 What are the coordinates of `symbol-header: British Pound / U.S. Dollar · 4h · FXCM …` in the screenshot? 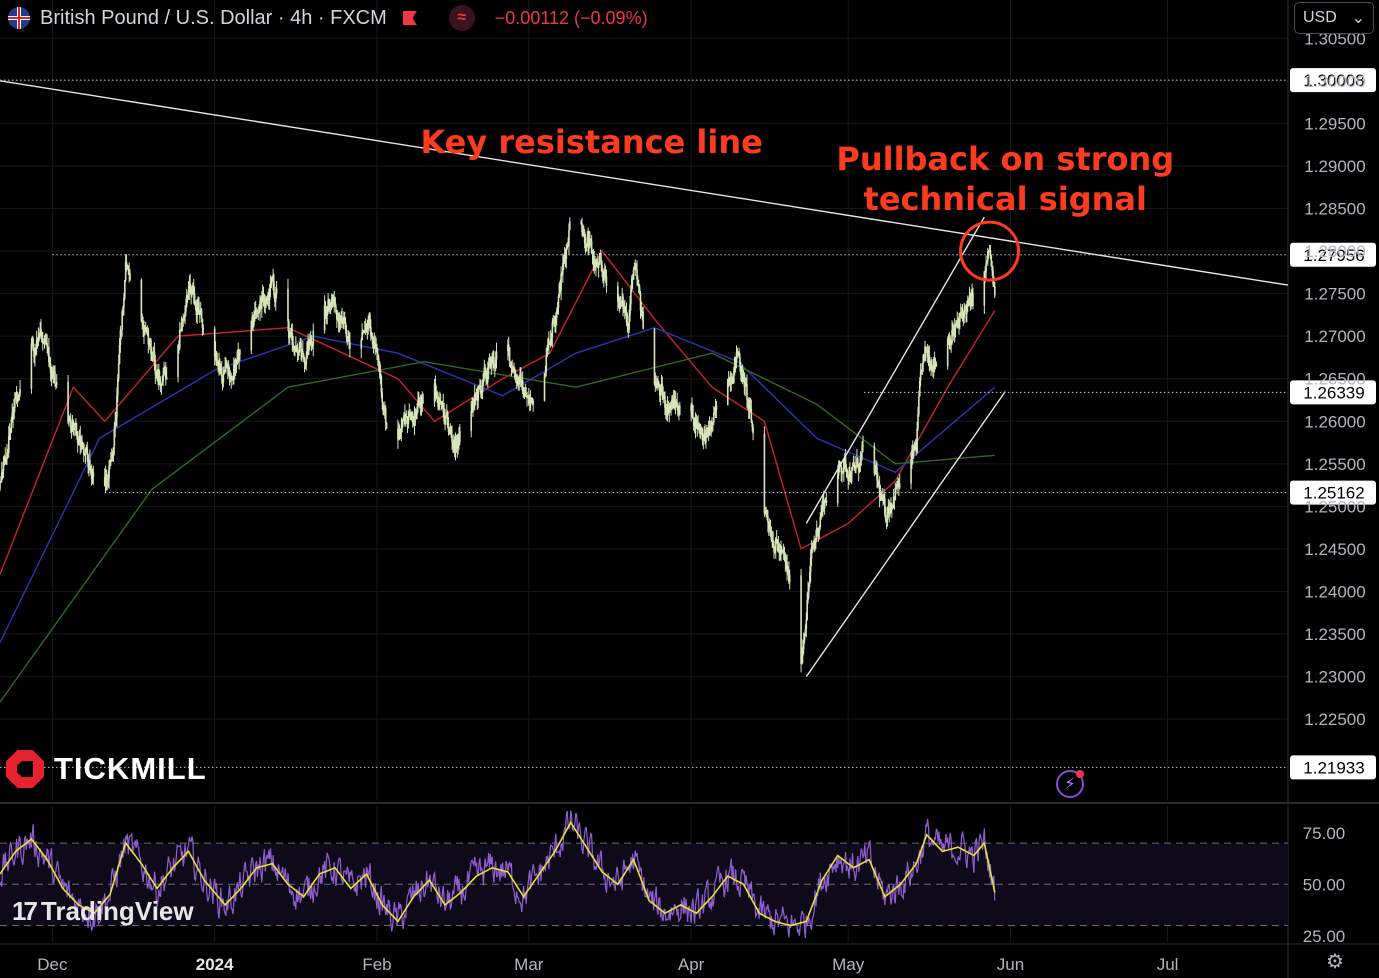 It's located at (328, 18).